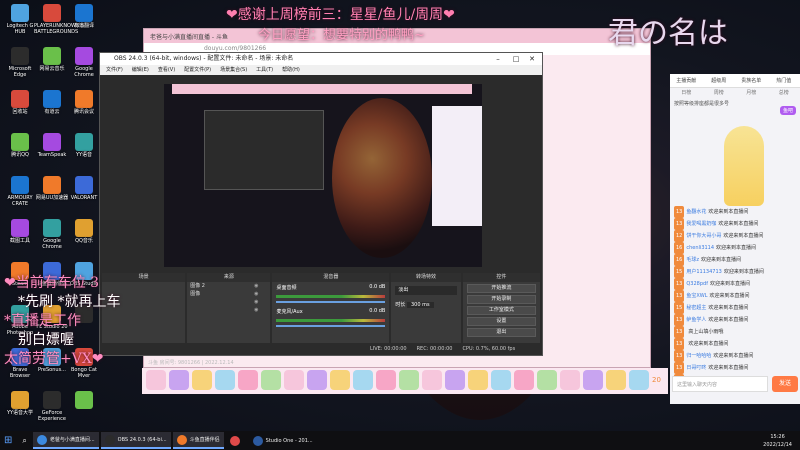 This screenshot has height=450, width=800. Describe the element at coordinates (84, 235) in the screenshot. I see `desktop-icon: QQ音乐` at that location.